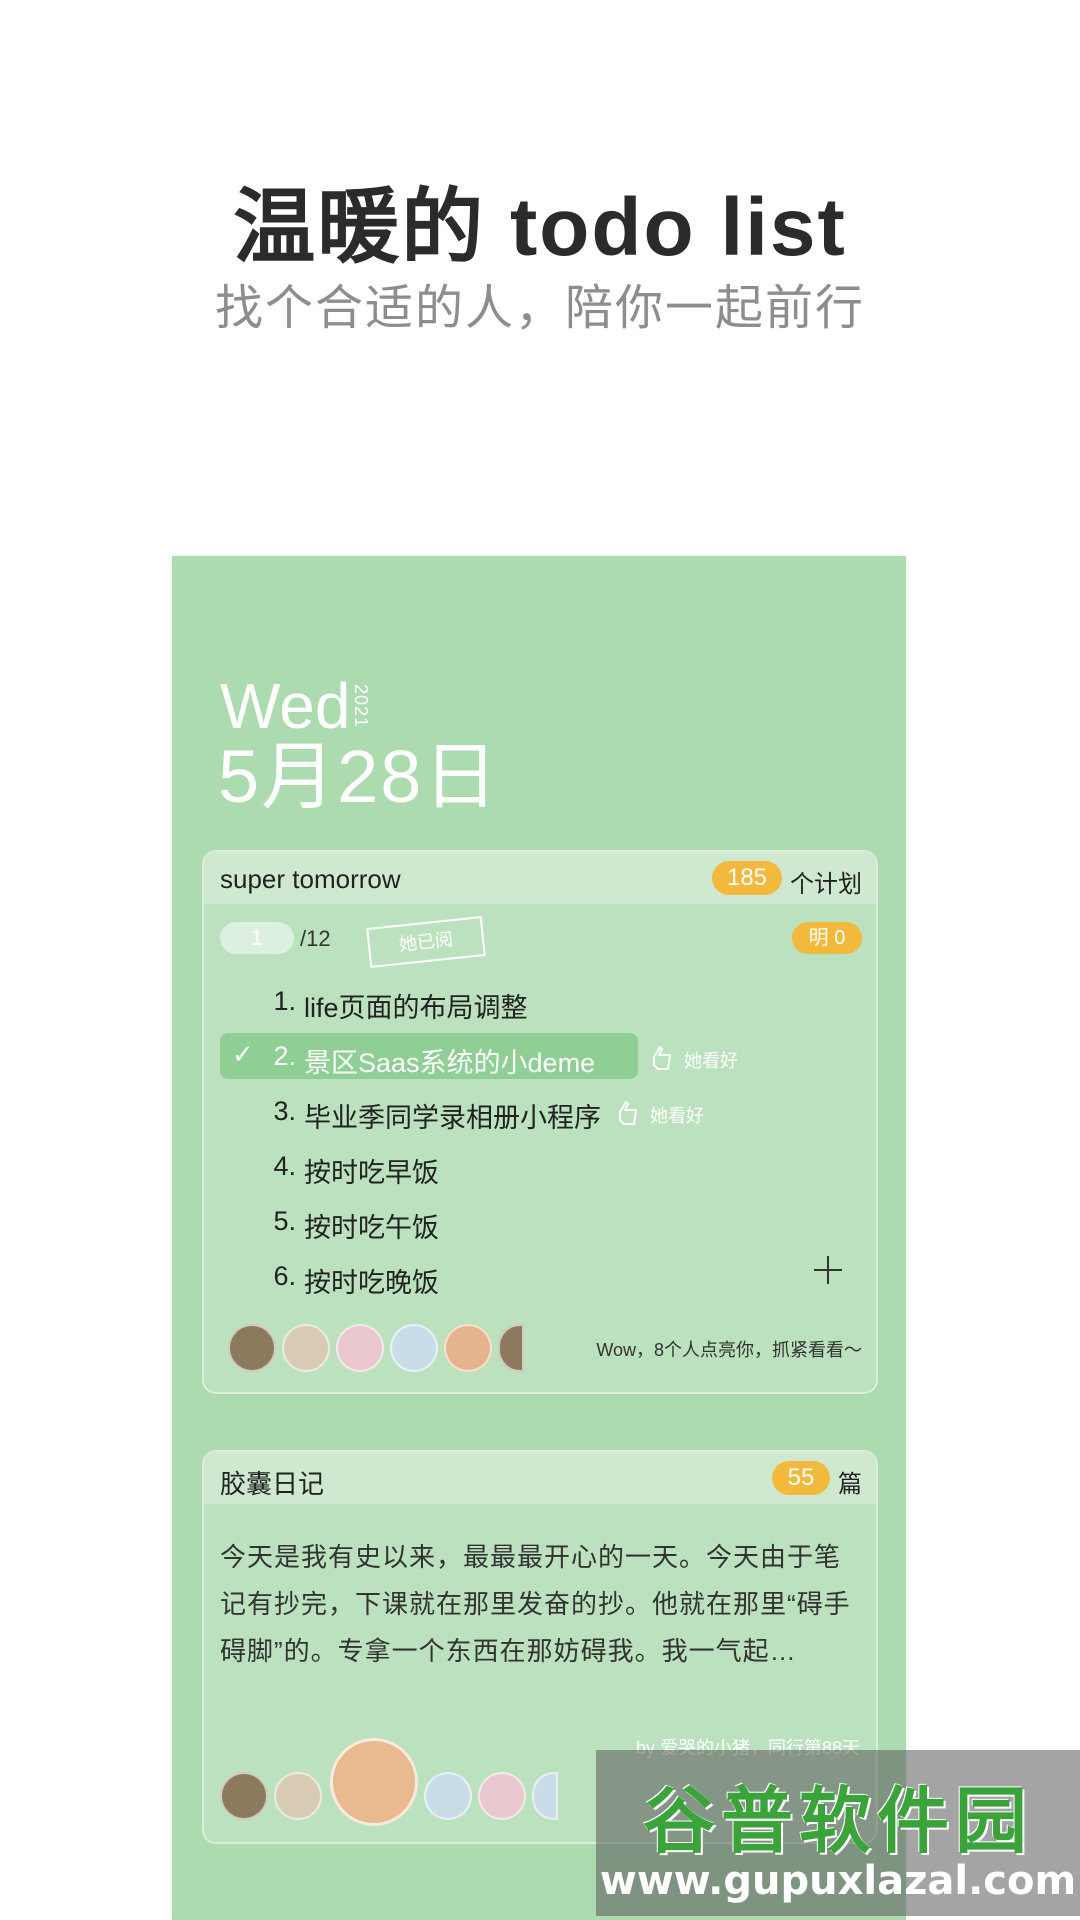 This screenshot has height=1920, width=1080. What do you see at coordinates (540, 1166) in the screenshot?
I see `todo-item: 4. 按时吃早饭` at bounding box center [540, 1166].